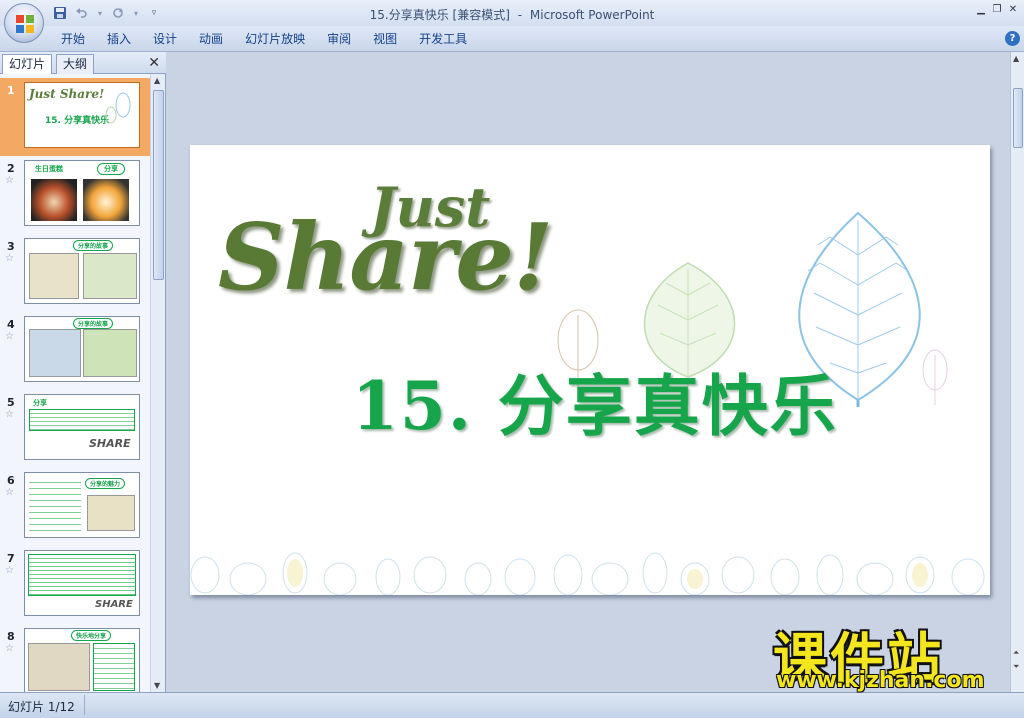 This screenshot has width=1024, height=718. I want to click on thumb-badge: 快乐地分享, so click(91, 635).